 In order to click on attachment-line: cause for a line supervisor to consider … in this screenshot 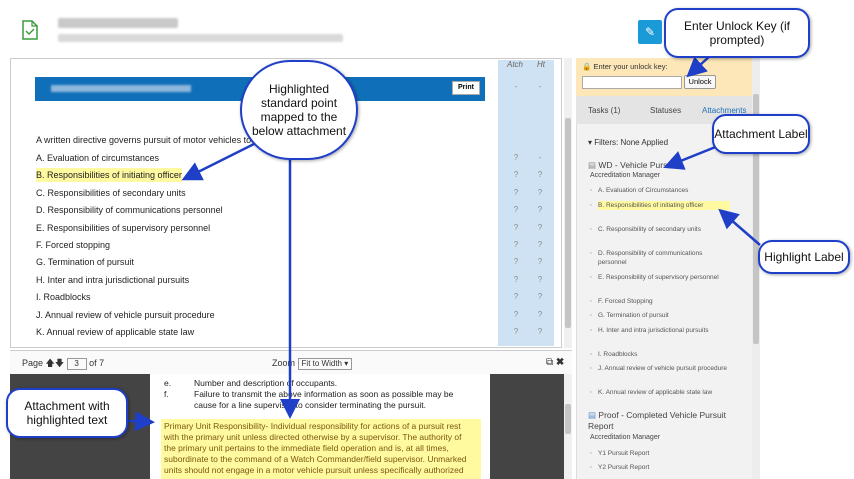, I will do `click(310, 405)`.